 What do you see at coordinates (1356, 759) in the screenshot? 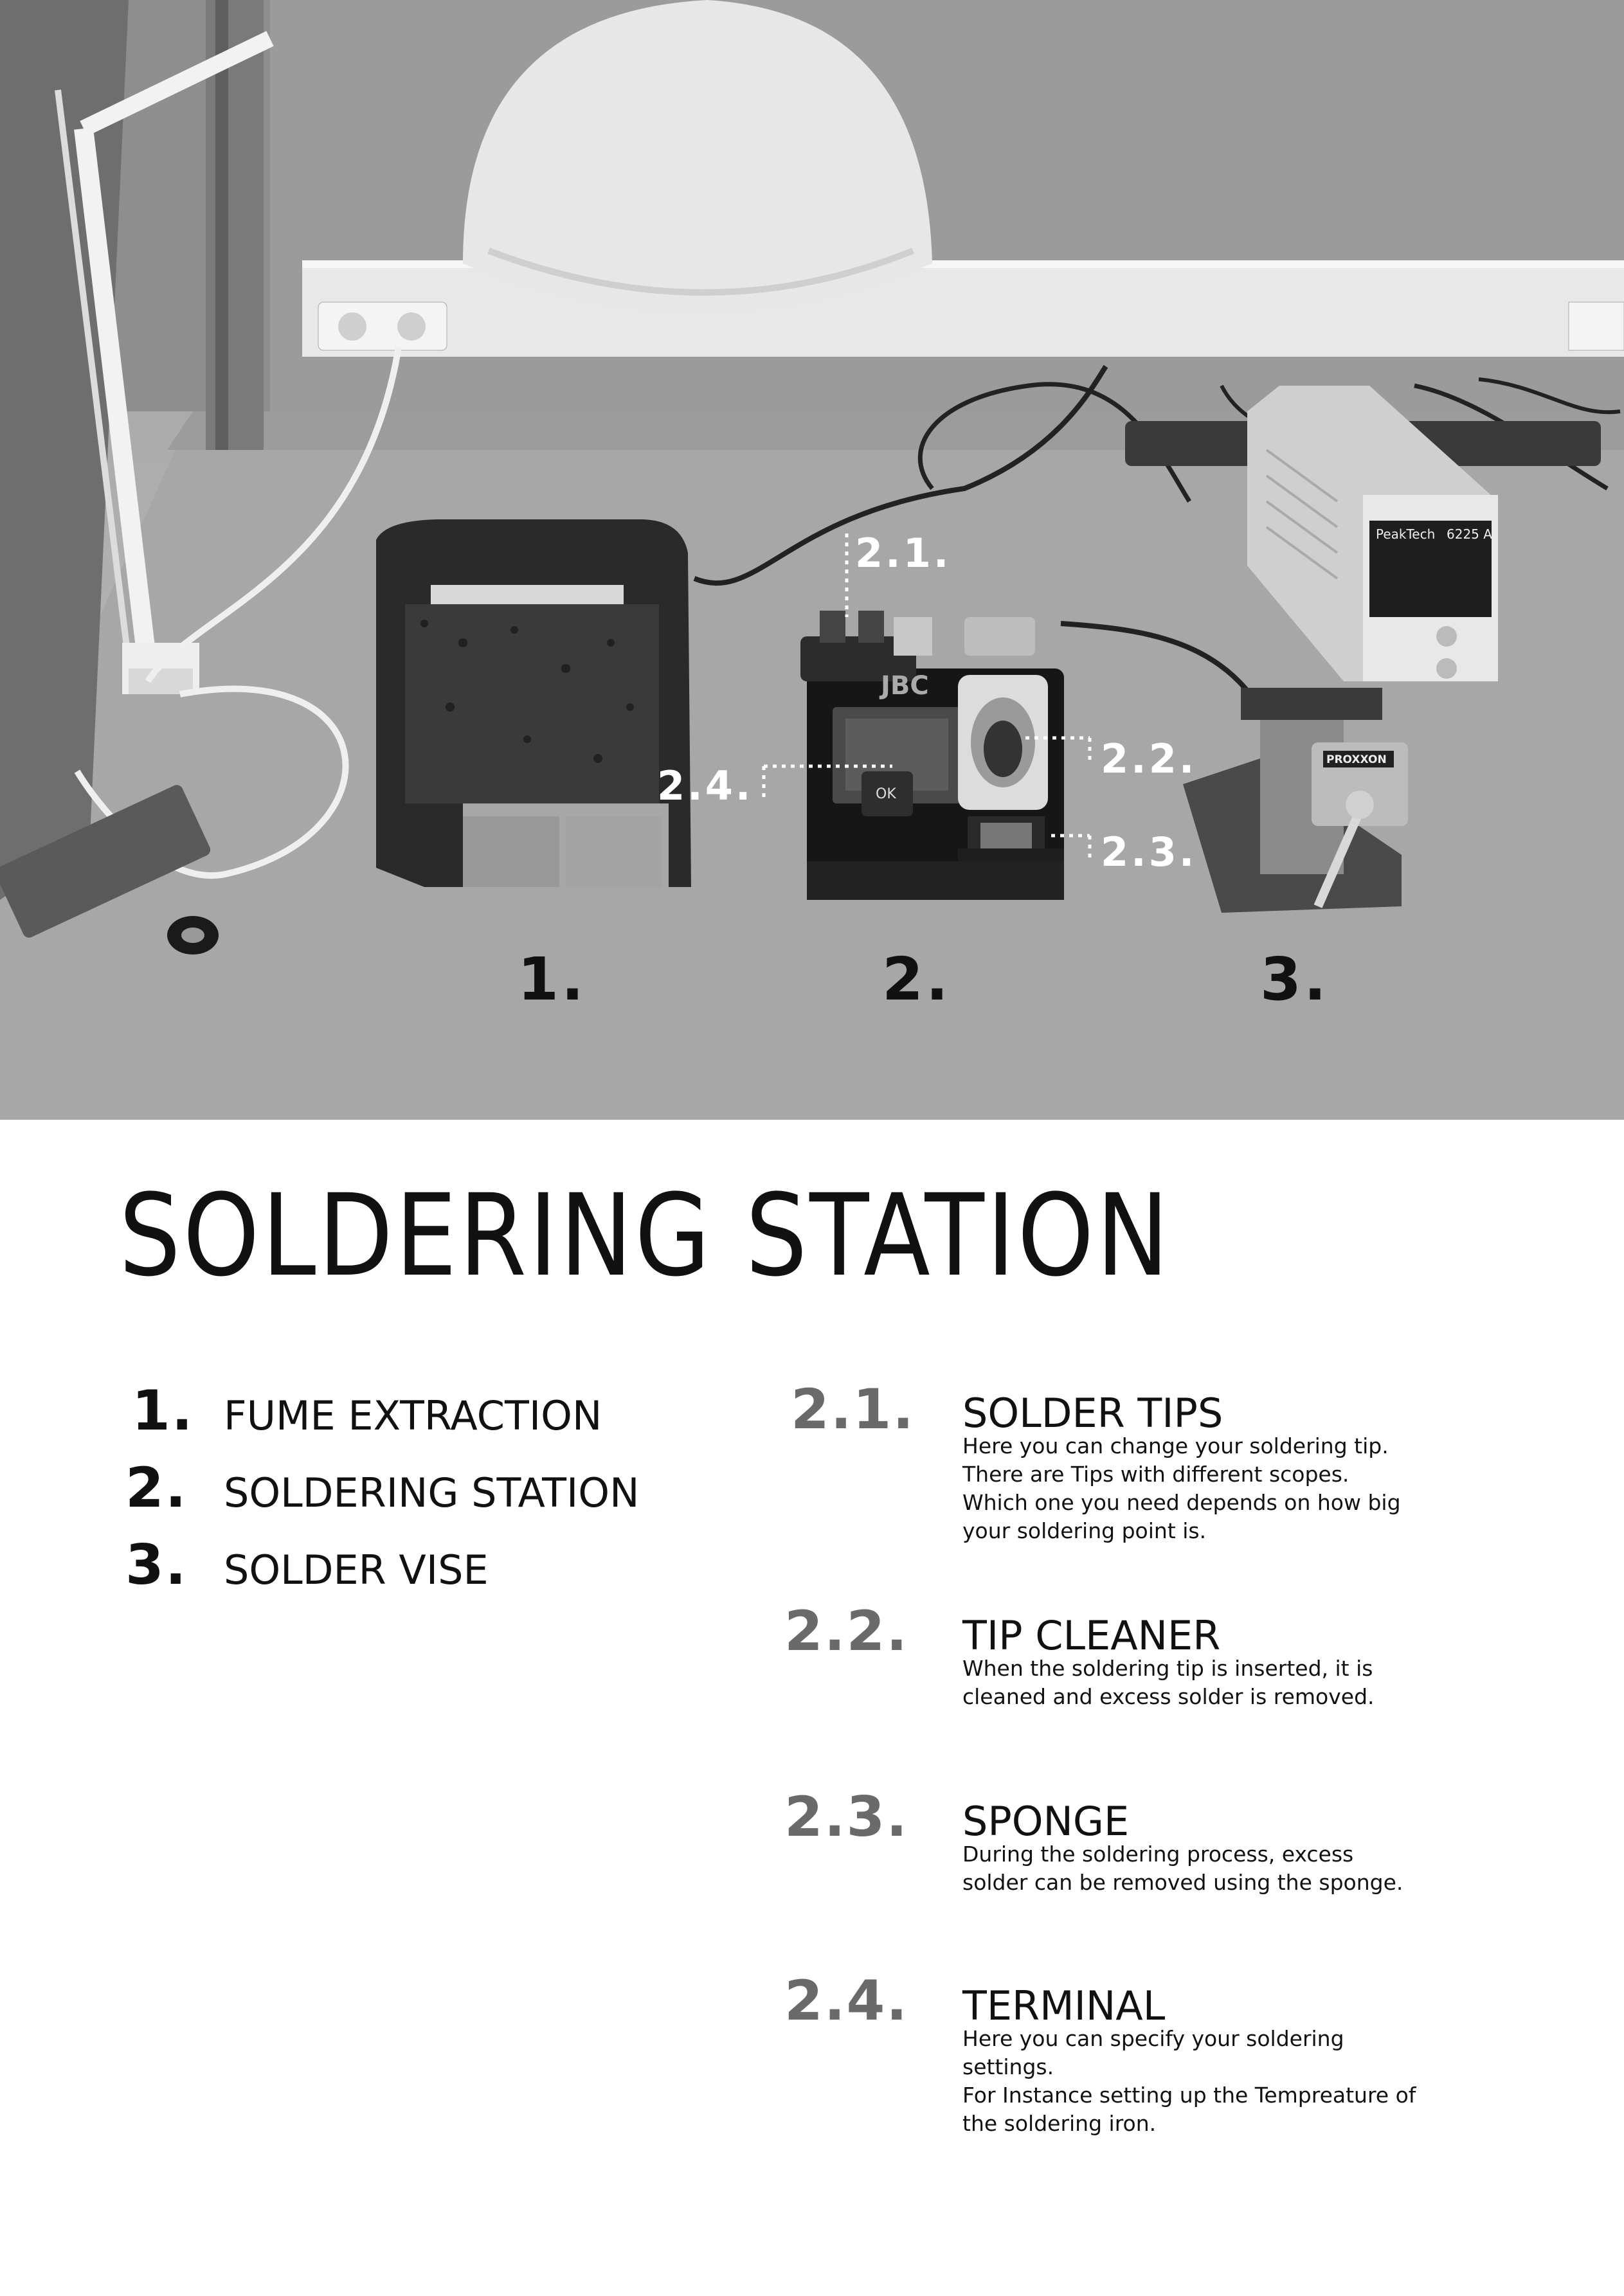
I see `vise-brand-label: PROXXON` at bounding box center [1356, 759].